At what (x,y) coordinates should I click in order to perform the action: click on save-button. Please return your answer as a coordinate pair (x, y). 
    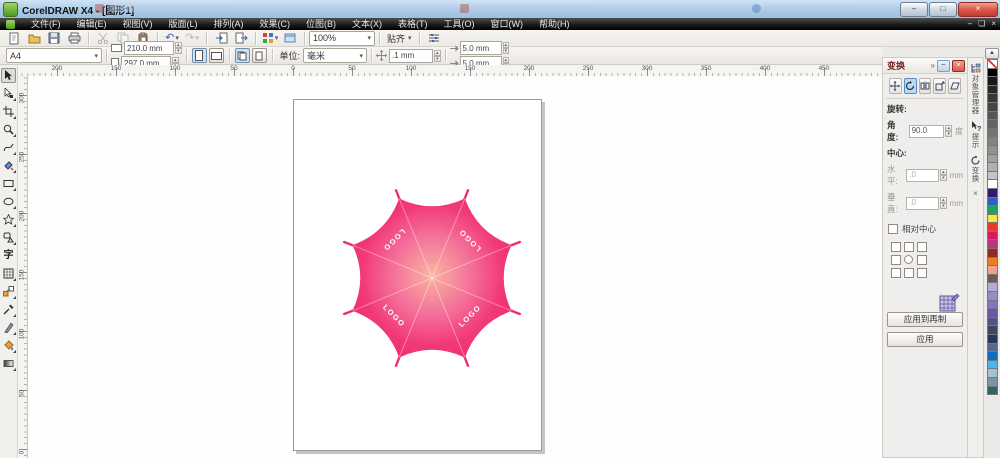
    Looking at the image, I should click on (54, 38).